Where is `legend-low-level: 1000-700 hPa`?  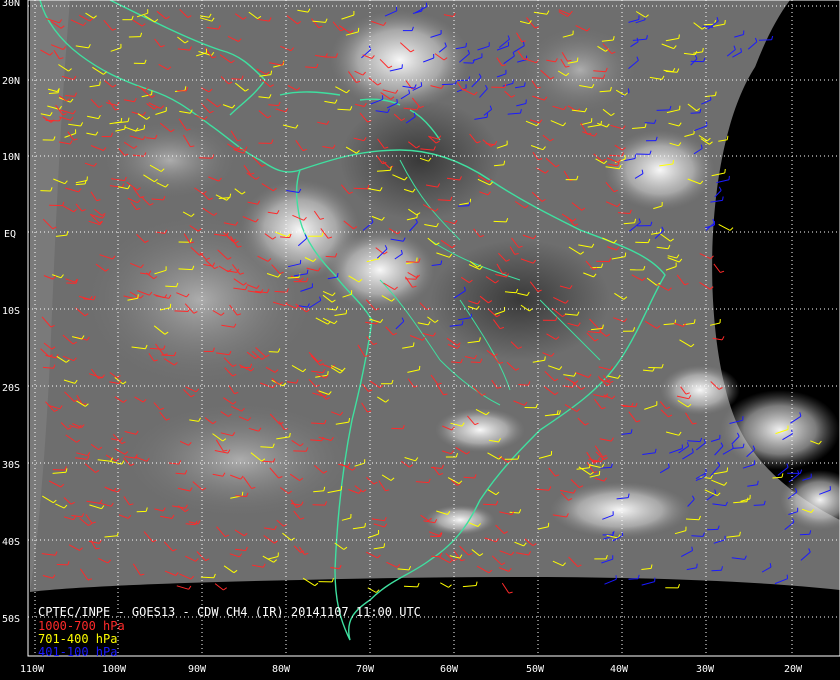
legend-low-level: 1000-700 hPa is located at coordinates (81, 626).